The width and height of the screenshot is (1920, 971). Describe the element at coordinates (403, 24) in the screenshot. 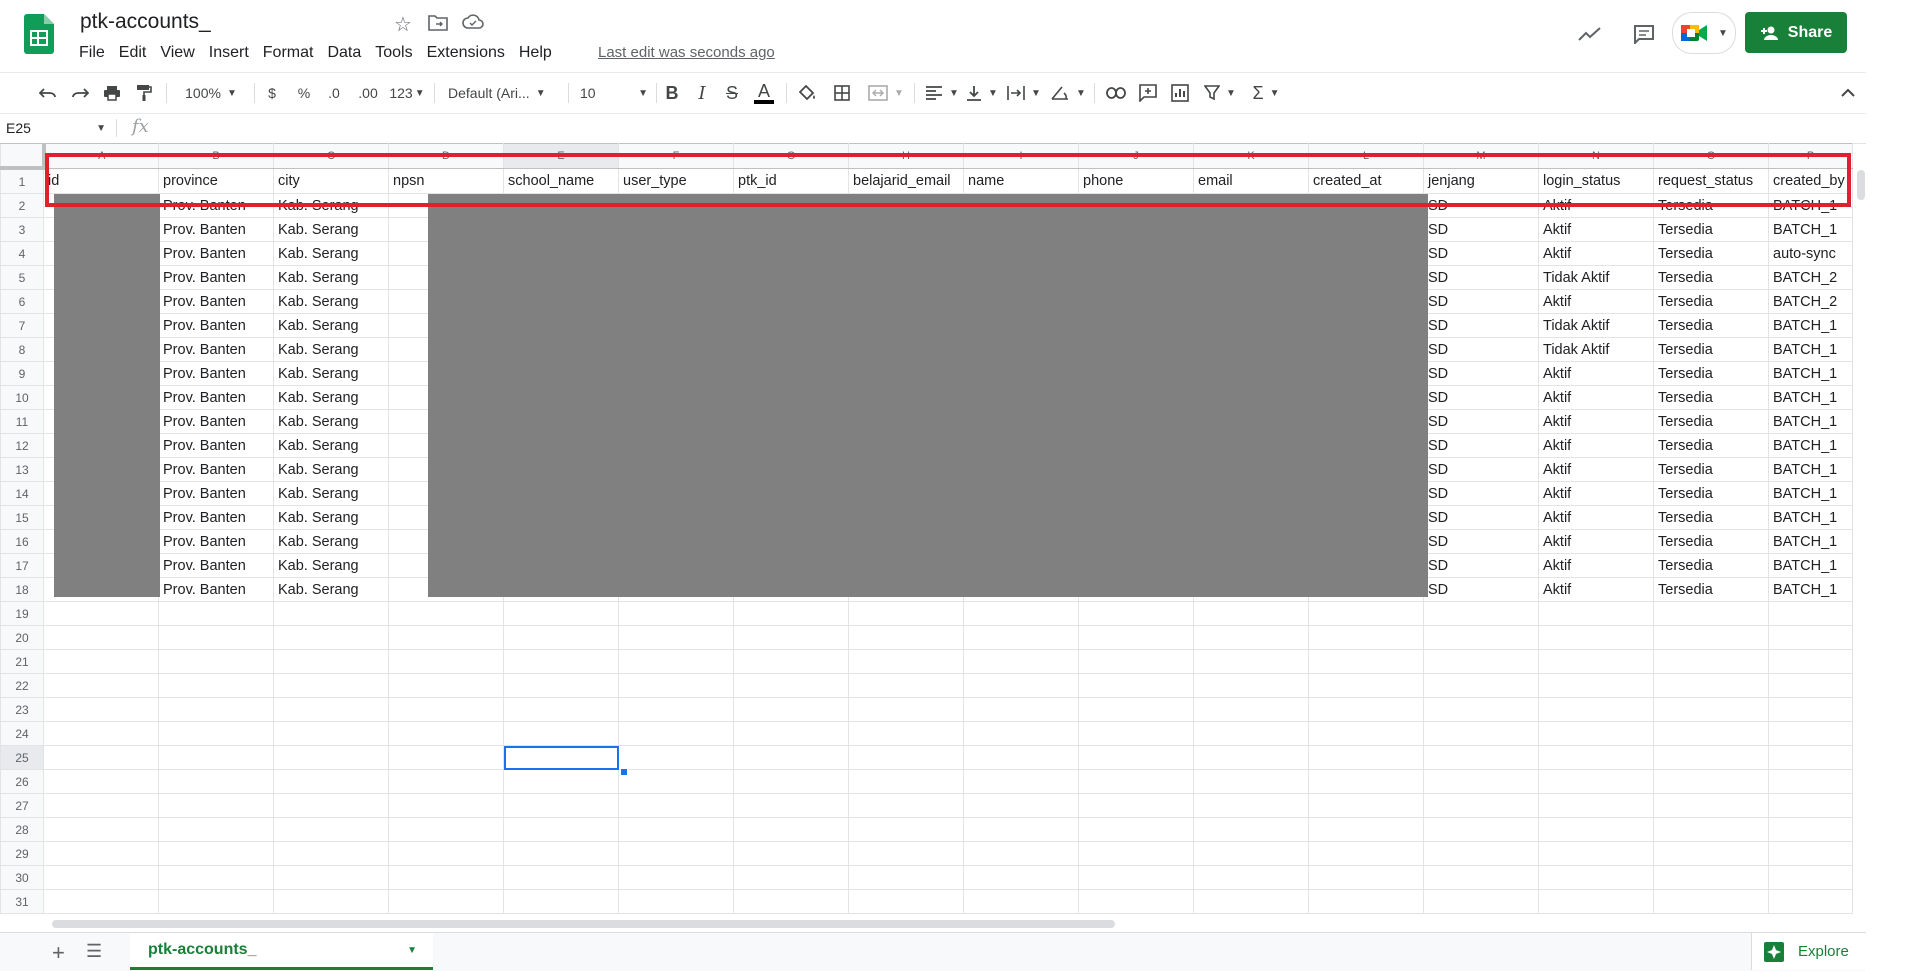

I see `star-icon: ☆` at that location.